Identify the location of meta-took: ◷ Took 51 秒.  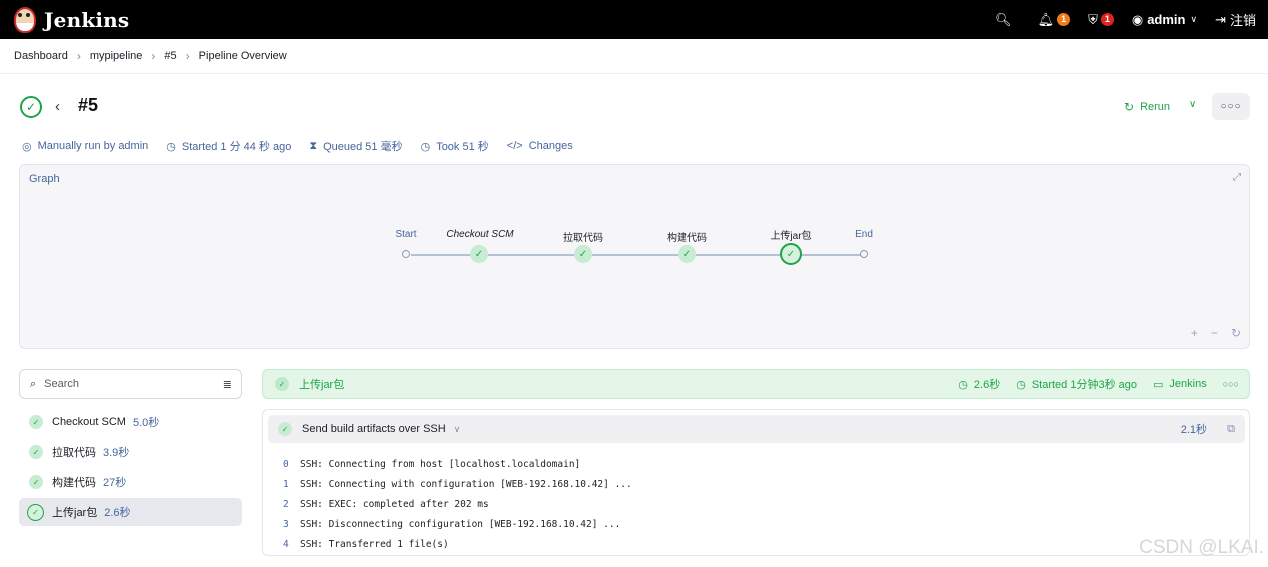
(455, 146).